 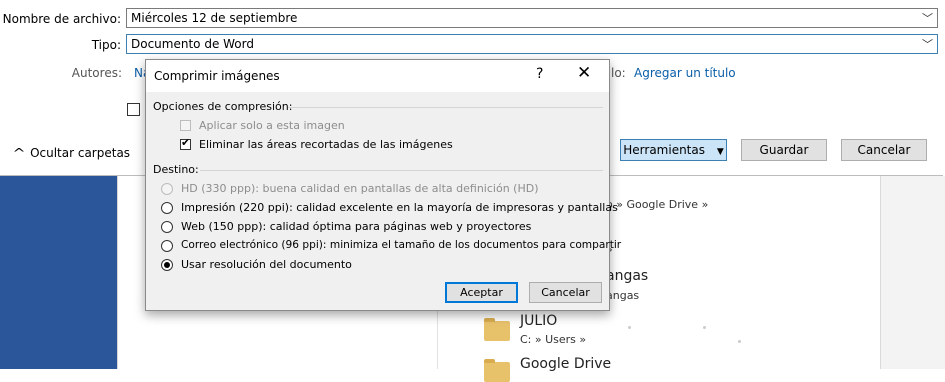 What do you see at coordinates (627, 276) in the screenshot?
I see `list-item-title: angas` at bounding box center [627, 276].